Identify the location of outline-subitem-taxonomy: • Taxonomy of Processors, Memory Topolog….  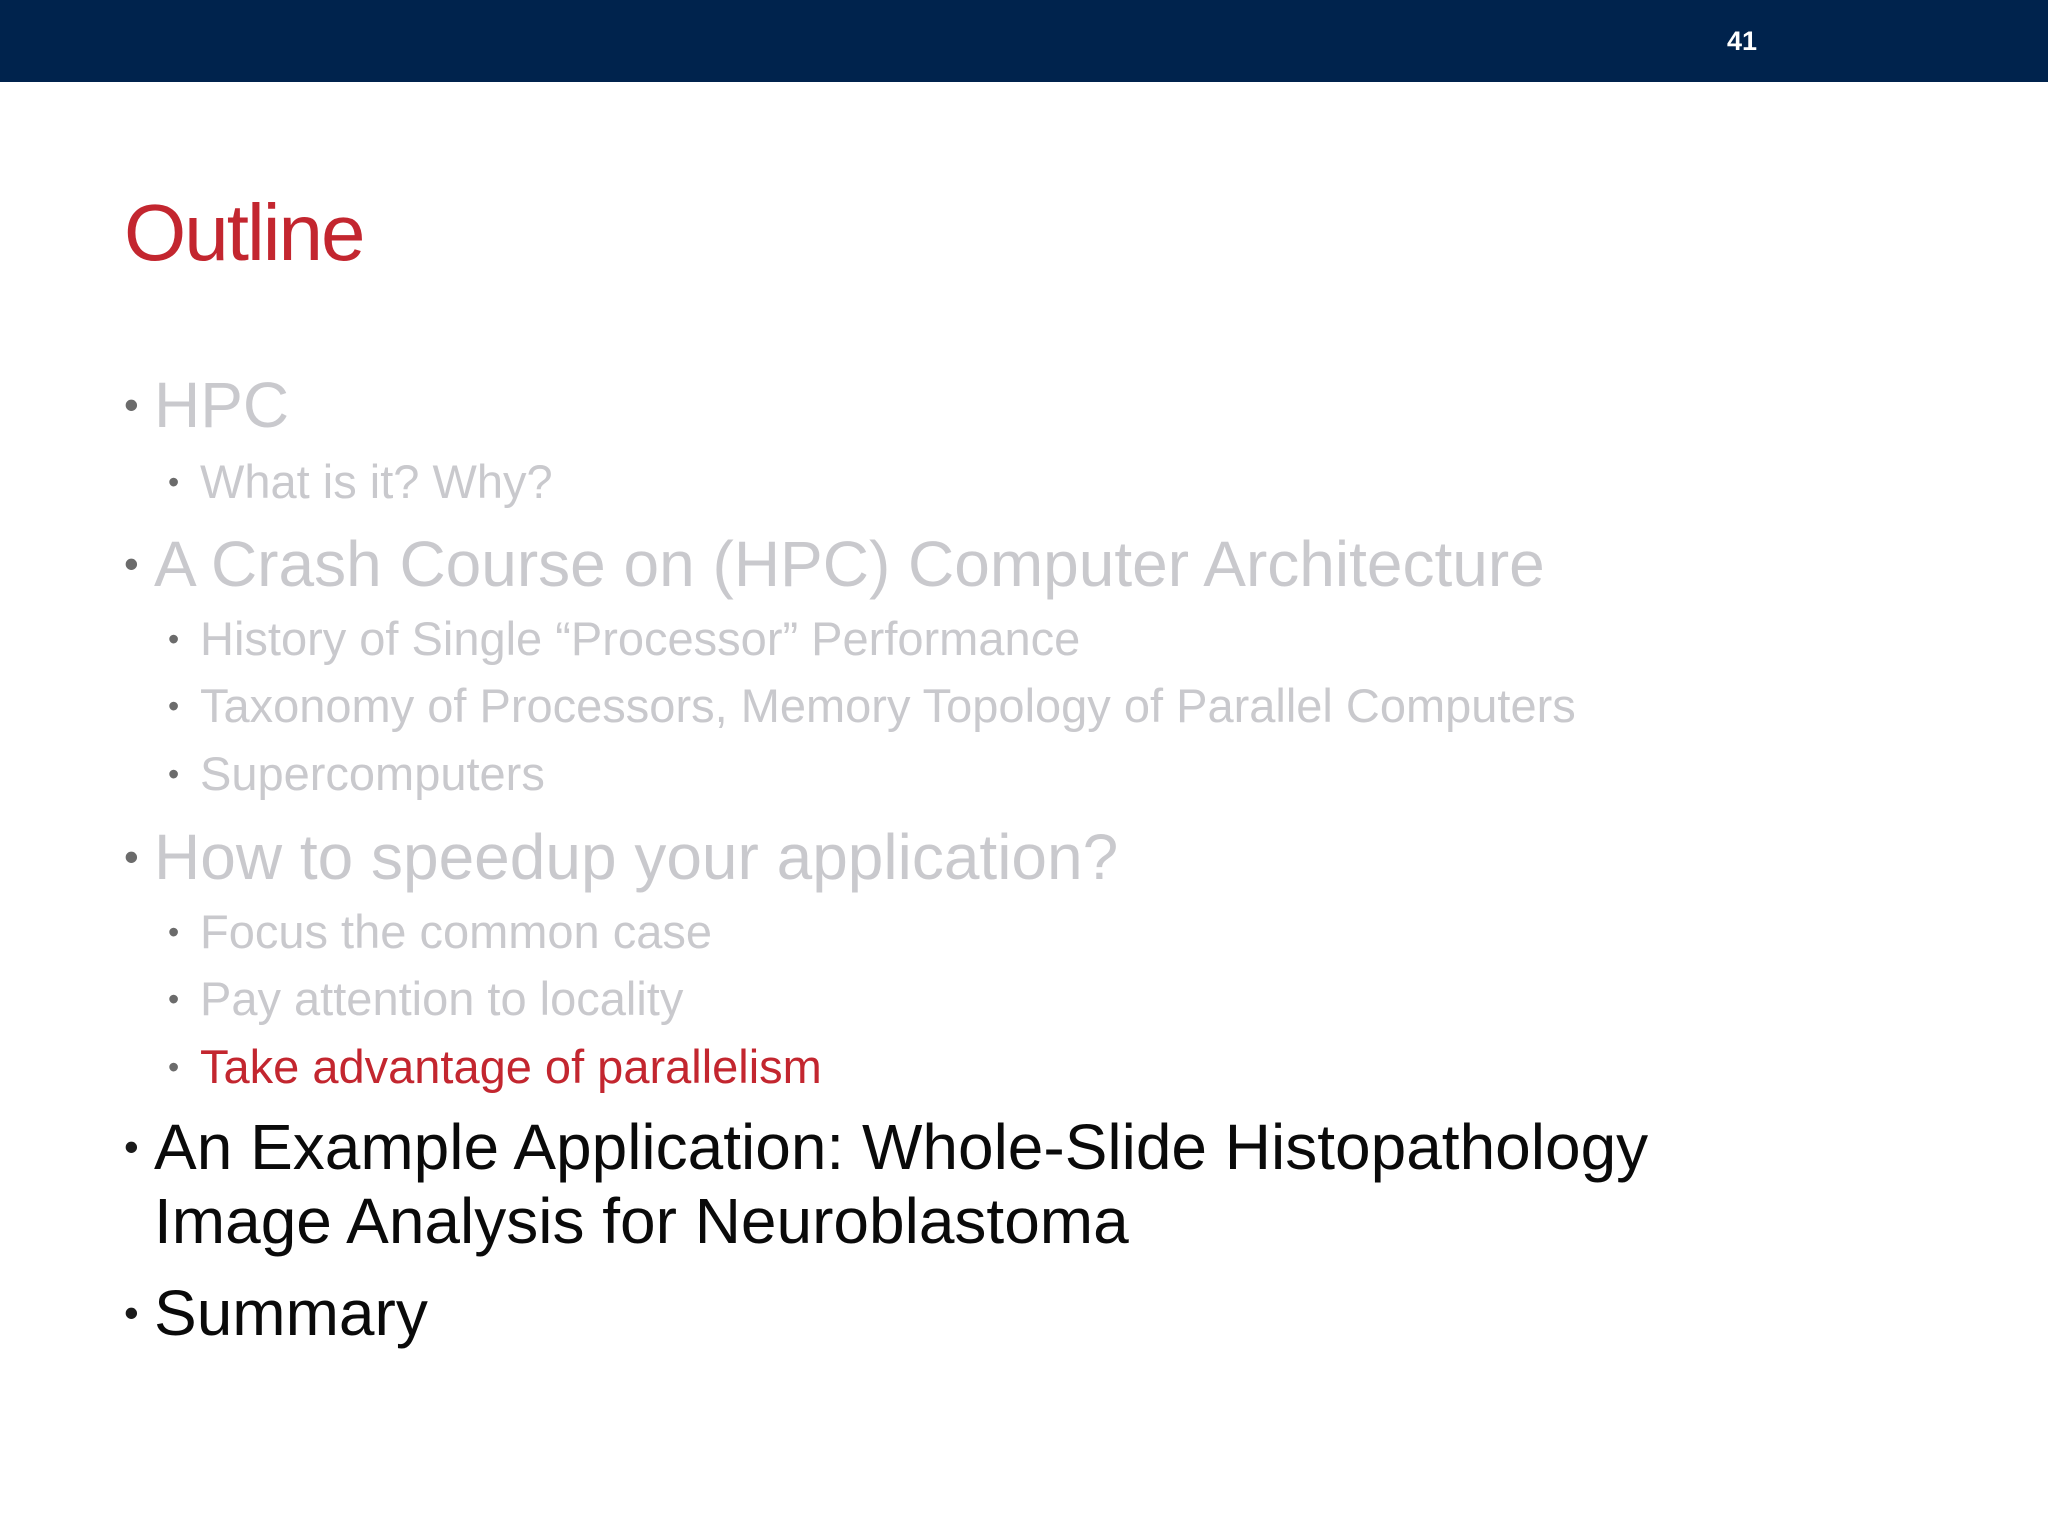
(872, 706).